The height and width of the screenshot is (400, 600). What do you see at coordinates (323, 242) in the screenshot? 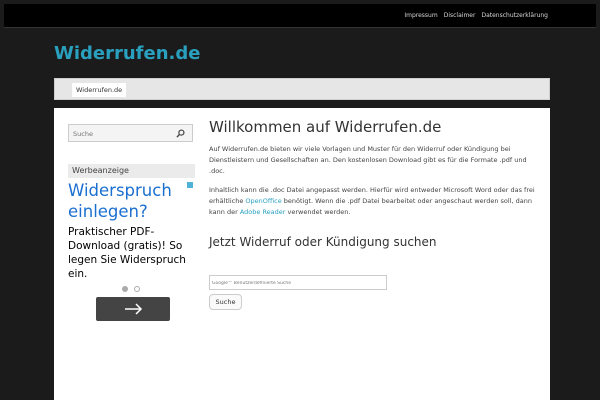
I see `section-subtitle: Jetzt Widerruf oder Kündigung suchen` at bounding box center [323, 242].